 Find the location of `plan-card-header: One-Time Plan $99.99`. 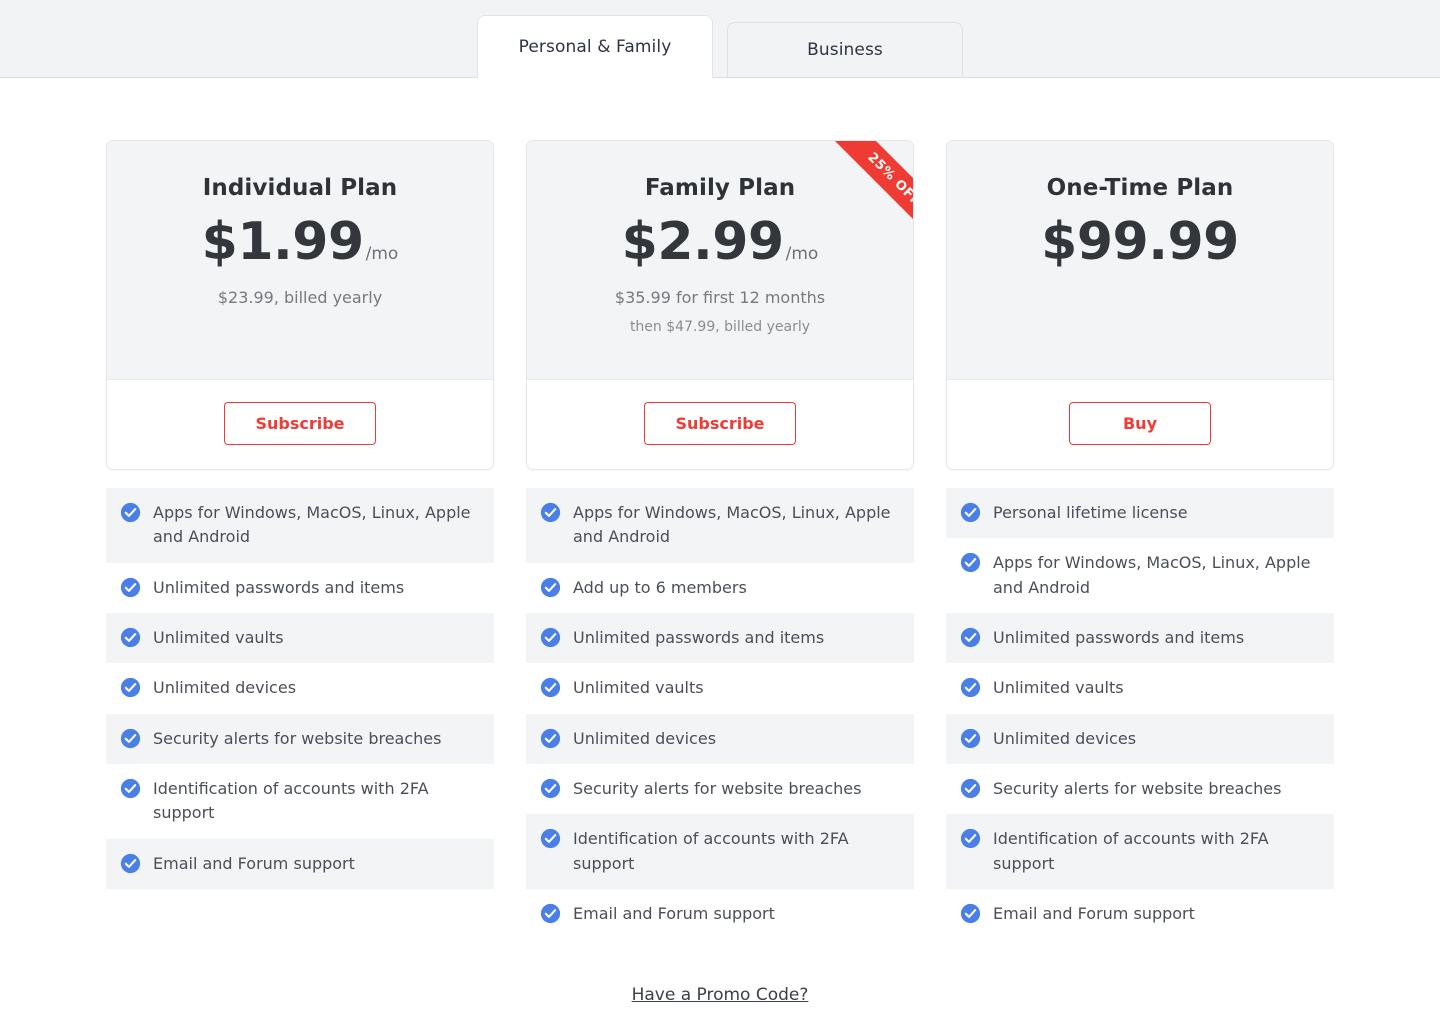

plan-card-header: One-Time Plan $99.99 is located at coordinates (1140, 260).